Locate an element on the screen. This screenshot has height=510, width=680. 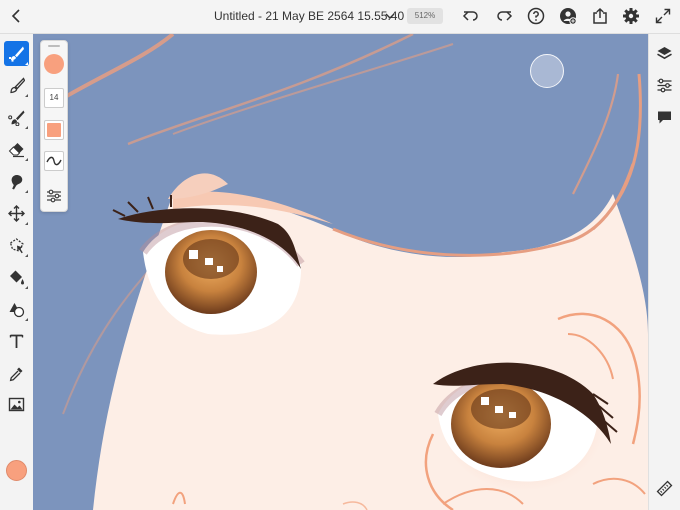
brush-settings-sliders-icon is located at coordinates (54, 196).